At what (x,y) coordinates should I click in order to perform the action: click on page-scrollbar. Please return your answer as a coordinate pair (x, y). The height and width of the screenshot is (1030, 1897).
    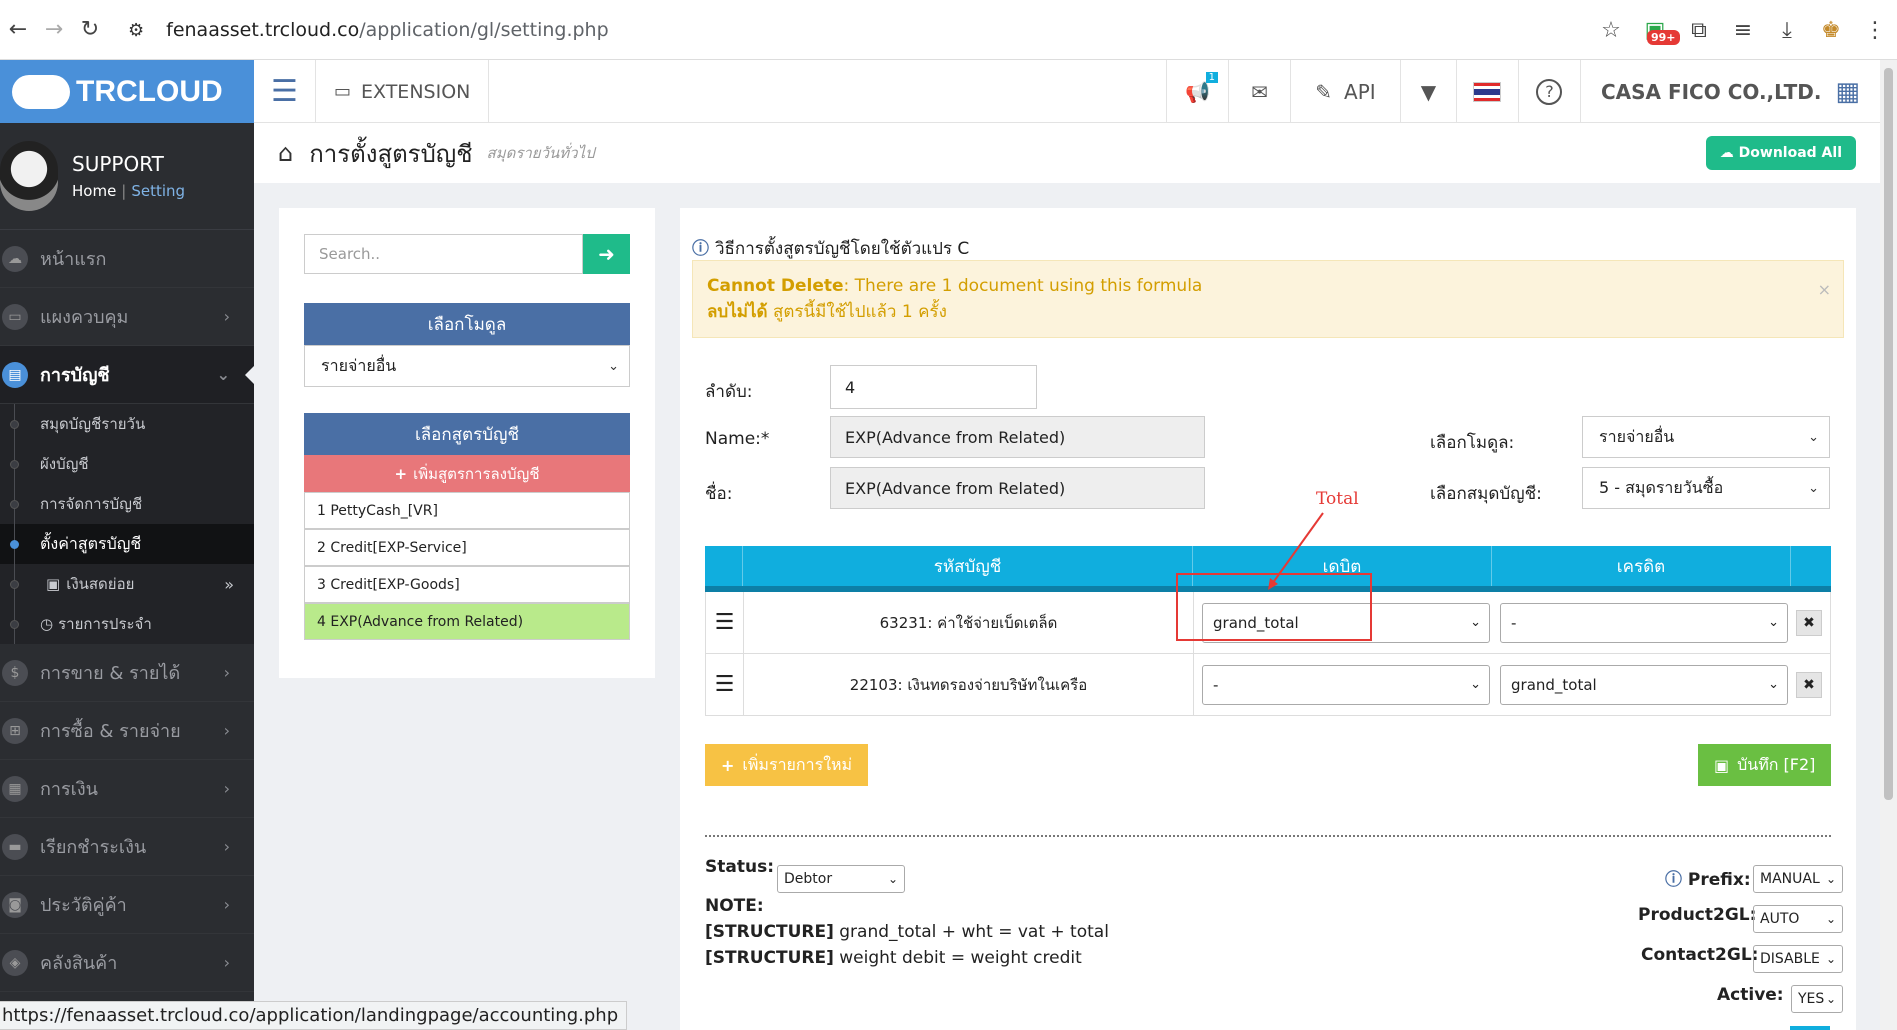
    Looking at the image, I should click on (1888, 545).